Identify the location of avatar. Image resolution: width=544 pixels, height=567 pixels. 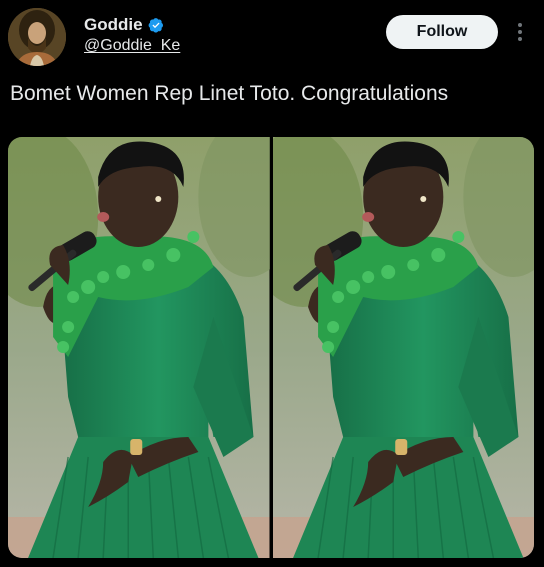
(37, 37).